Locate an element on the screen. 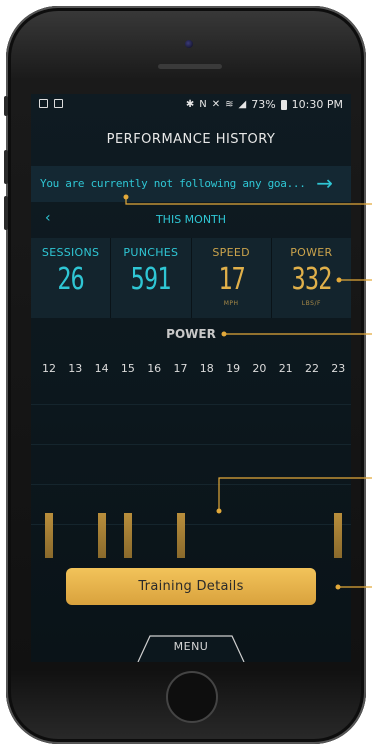 The height and width of the screenshot is (746, 372). clock: 10:30 PM is located at coordinates (317, 104).